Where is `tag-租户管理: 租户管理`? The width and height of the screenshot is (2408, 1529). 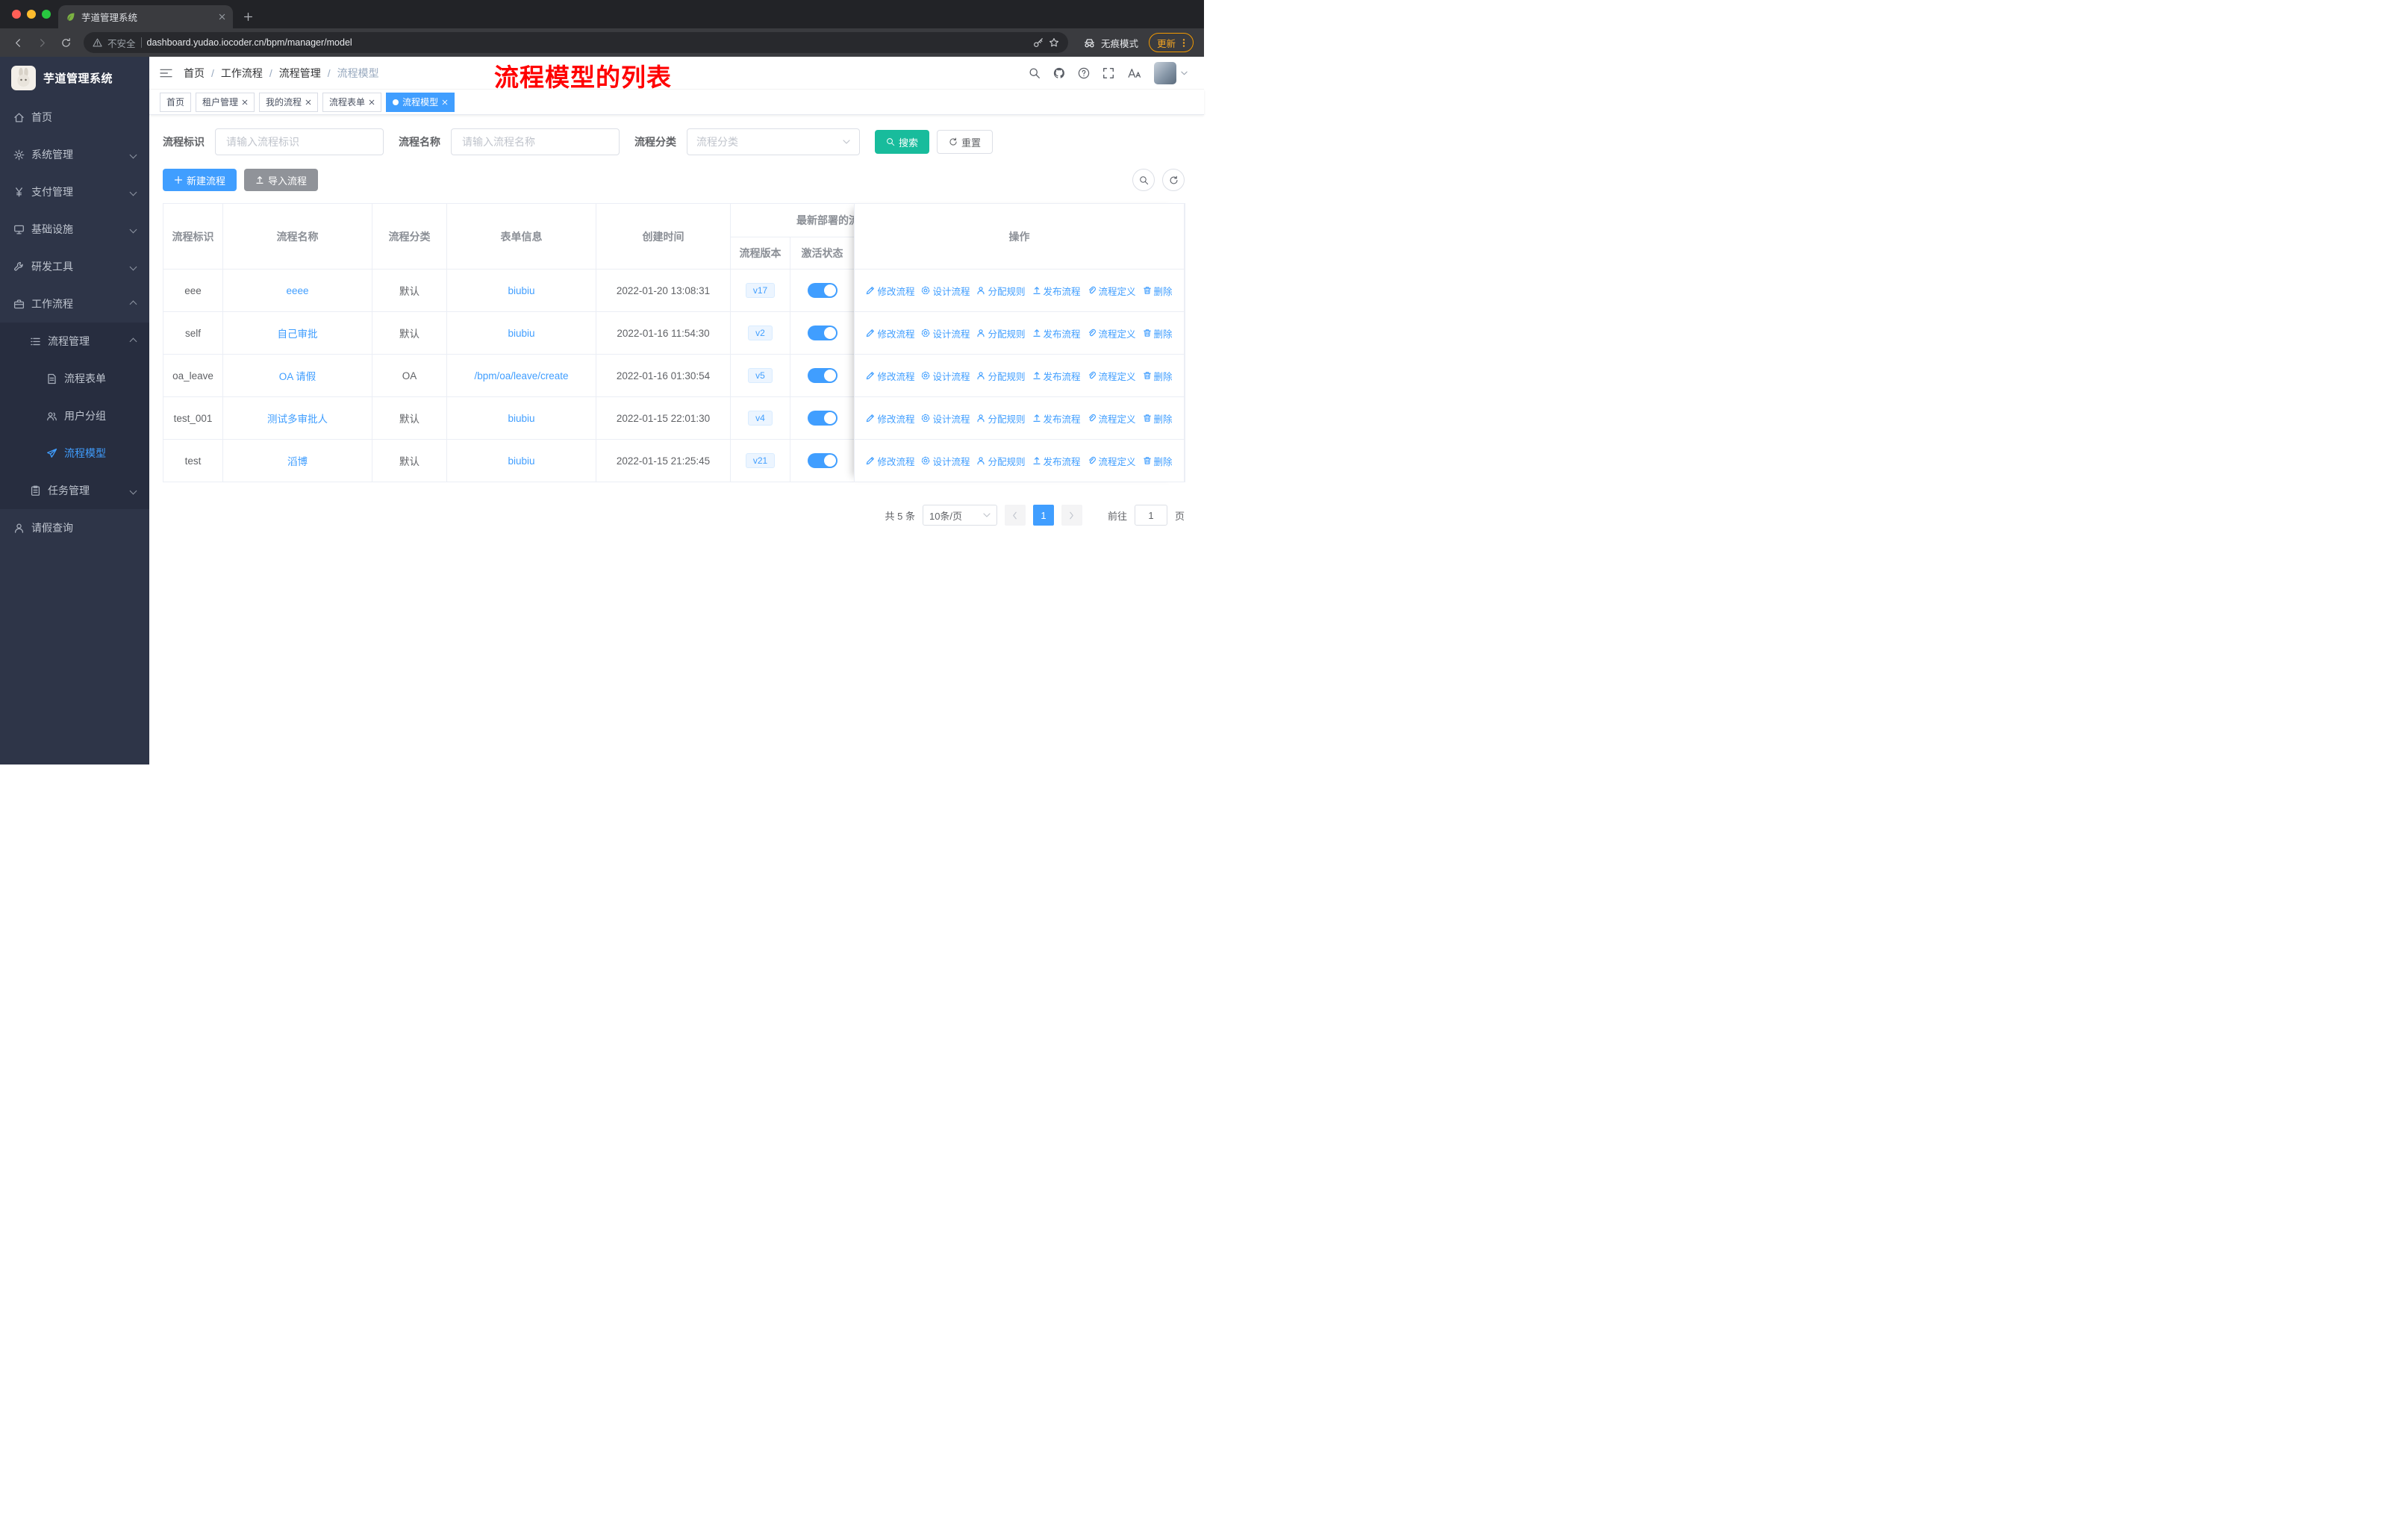 tag-租户管理: 租户管理 is located at coordinates (225, 102).